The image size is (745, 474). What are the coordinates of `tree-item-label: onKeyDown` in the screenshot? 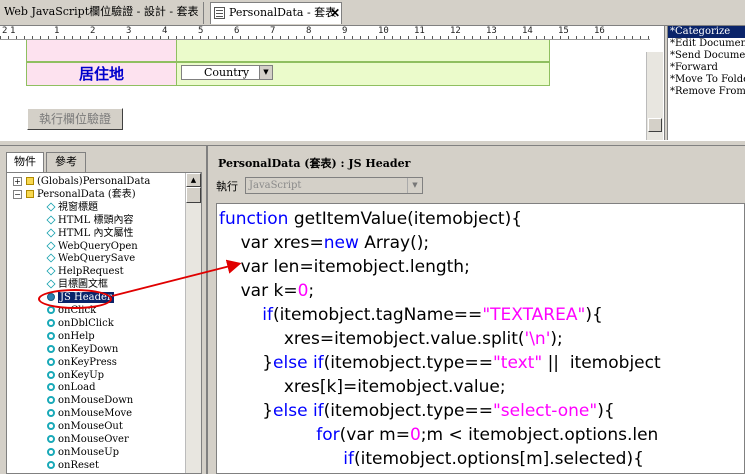 It's located at (88, 349).